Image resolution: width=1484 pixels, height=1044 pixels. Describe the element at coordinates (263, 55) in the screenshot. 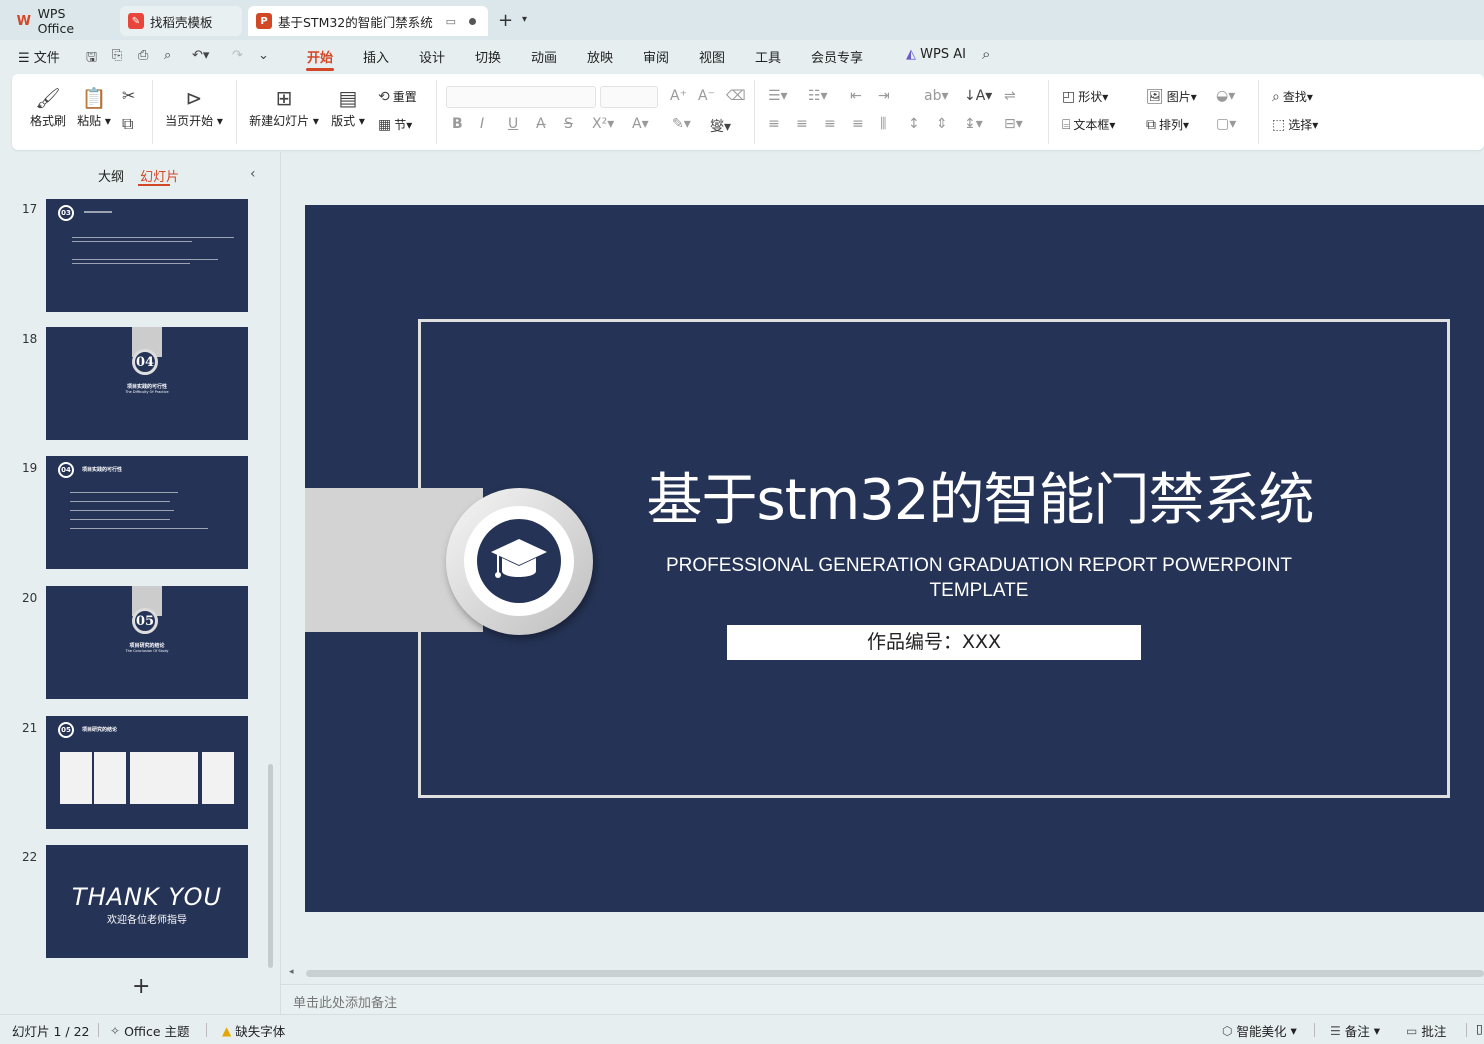

I see `more-chevron-icon: ⌄` at that location.